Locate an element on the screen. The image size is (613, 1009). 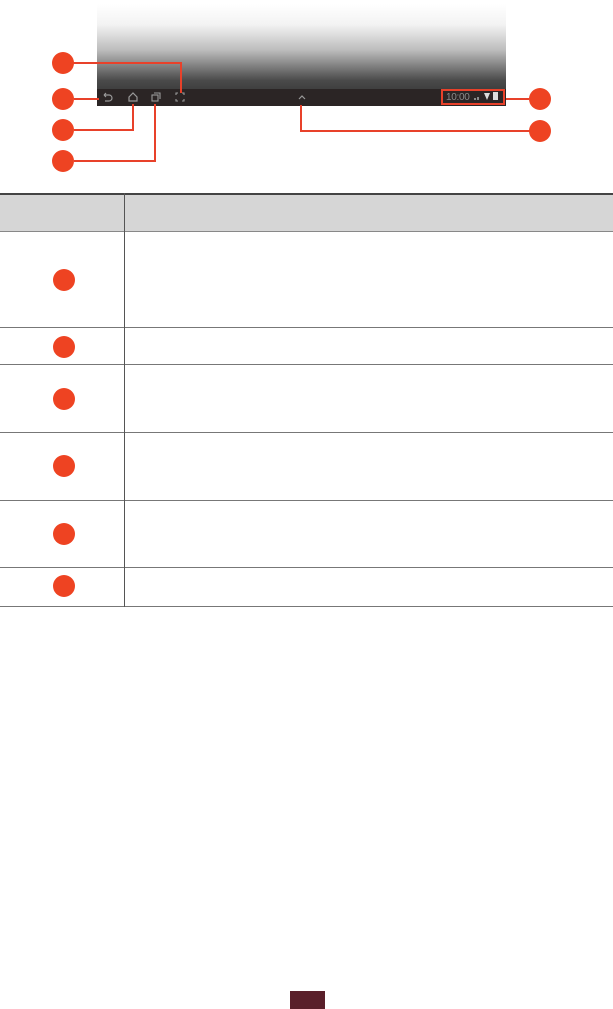
callout-lines is located at coordinates (301, 112).